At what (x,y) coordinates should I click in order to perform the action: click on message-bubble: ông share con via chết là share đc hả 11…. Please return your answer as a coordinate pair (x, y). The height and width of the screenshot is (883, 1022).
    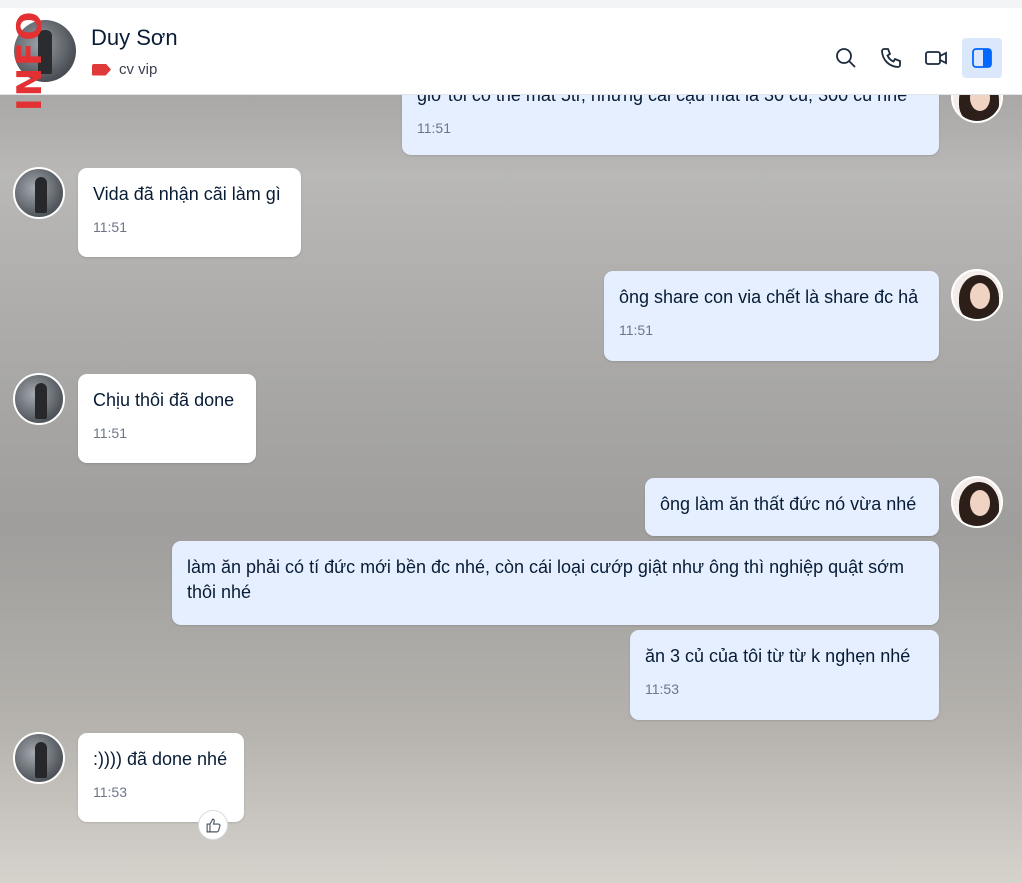
    Looking at the image, I should click on (771, 316).